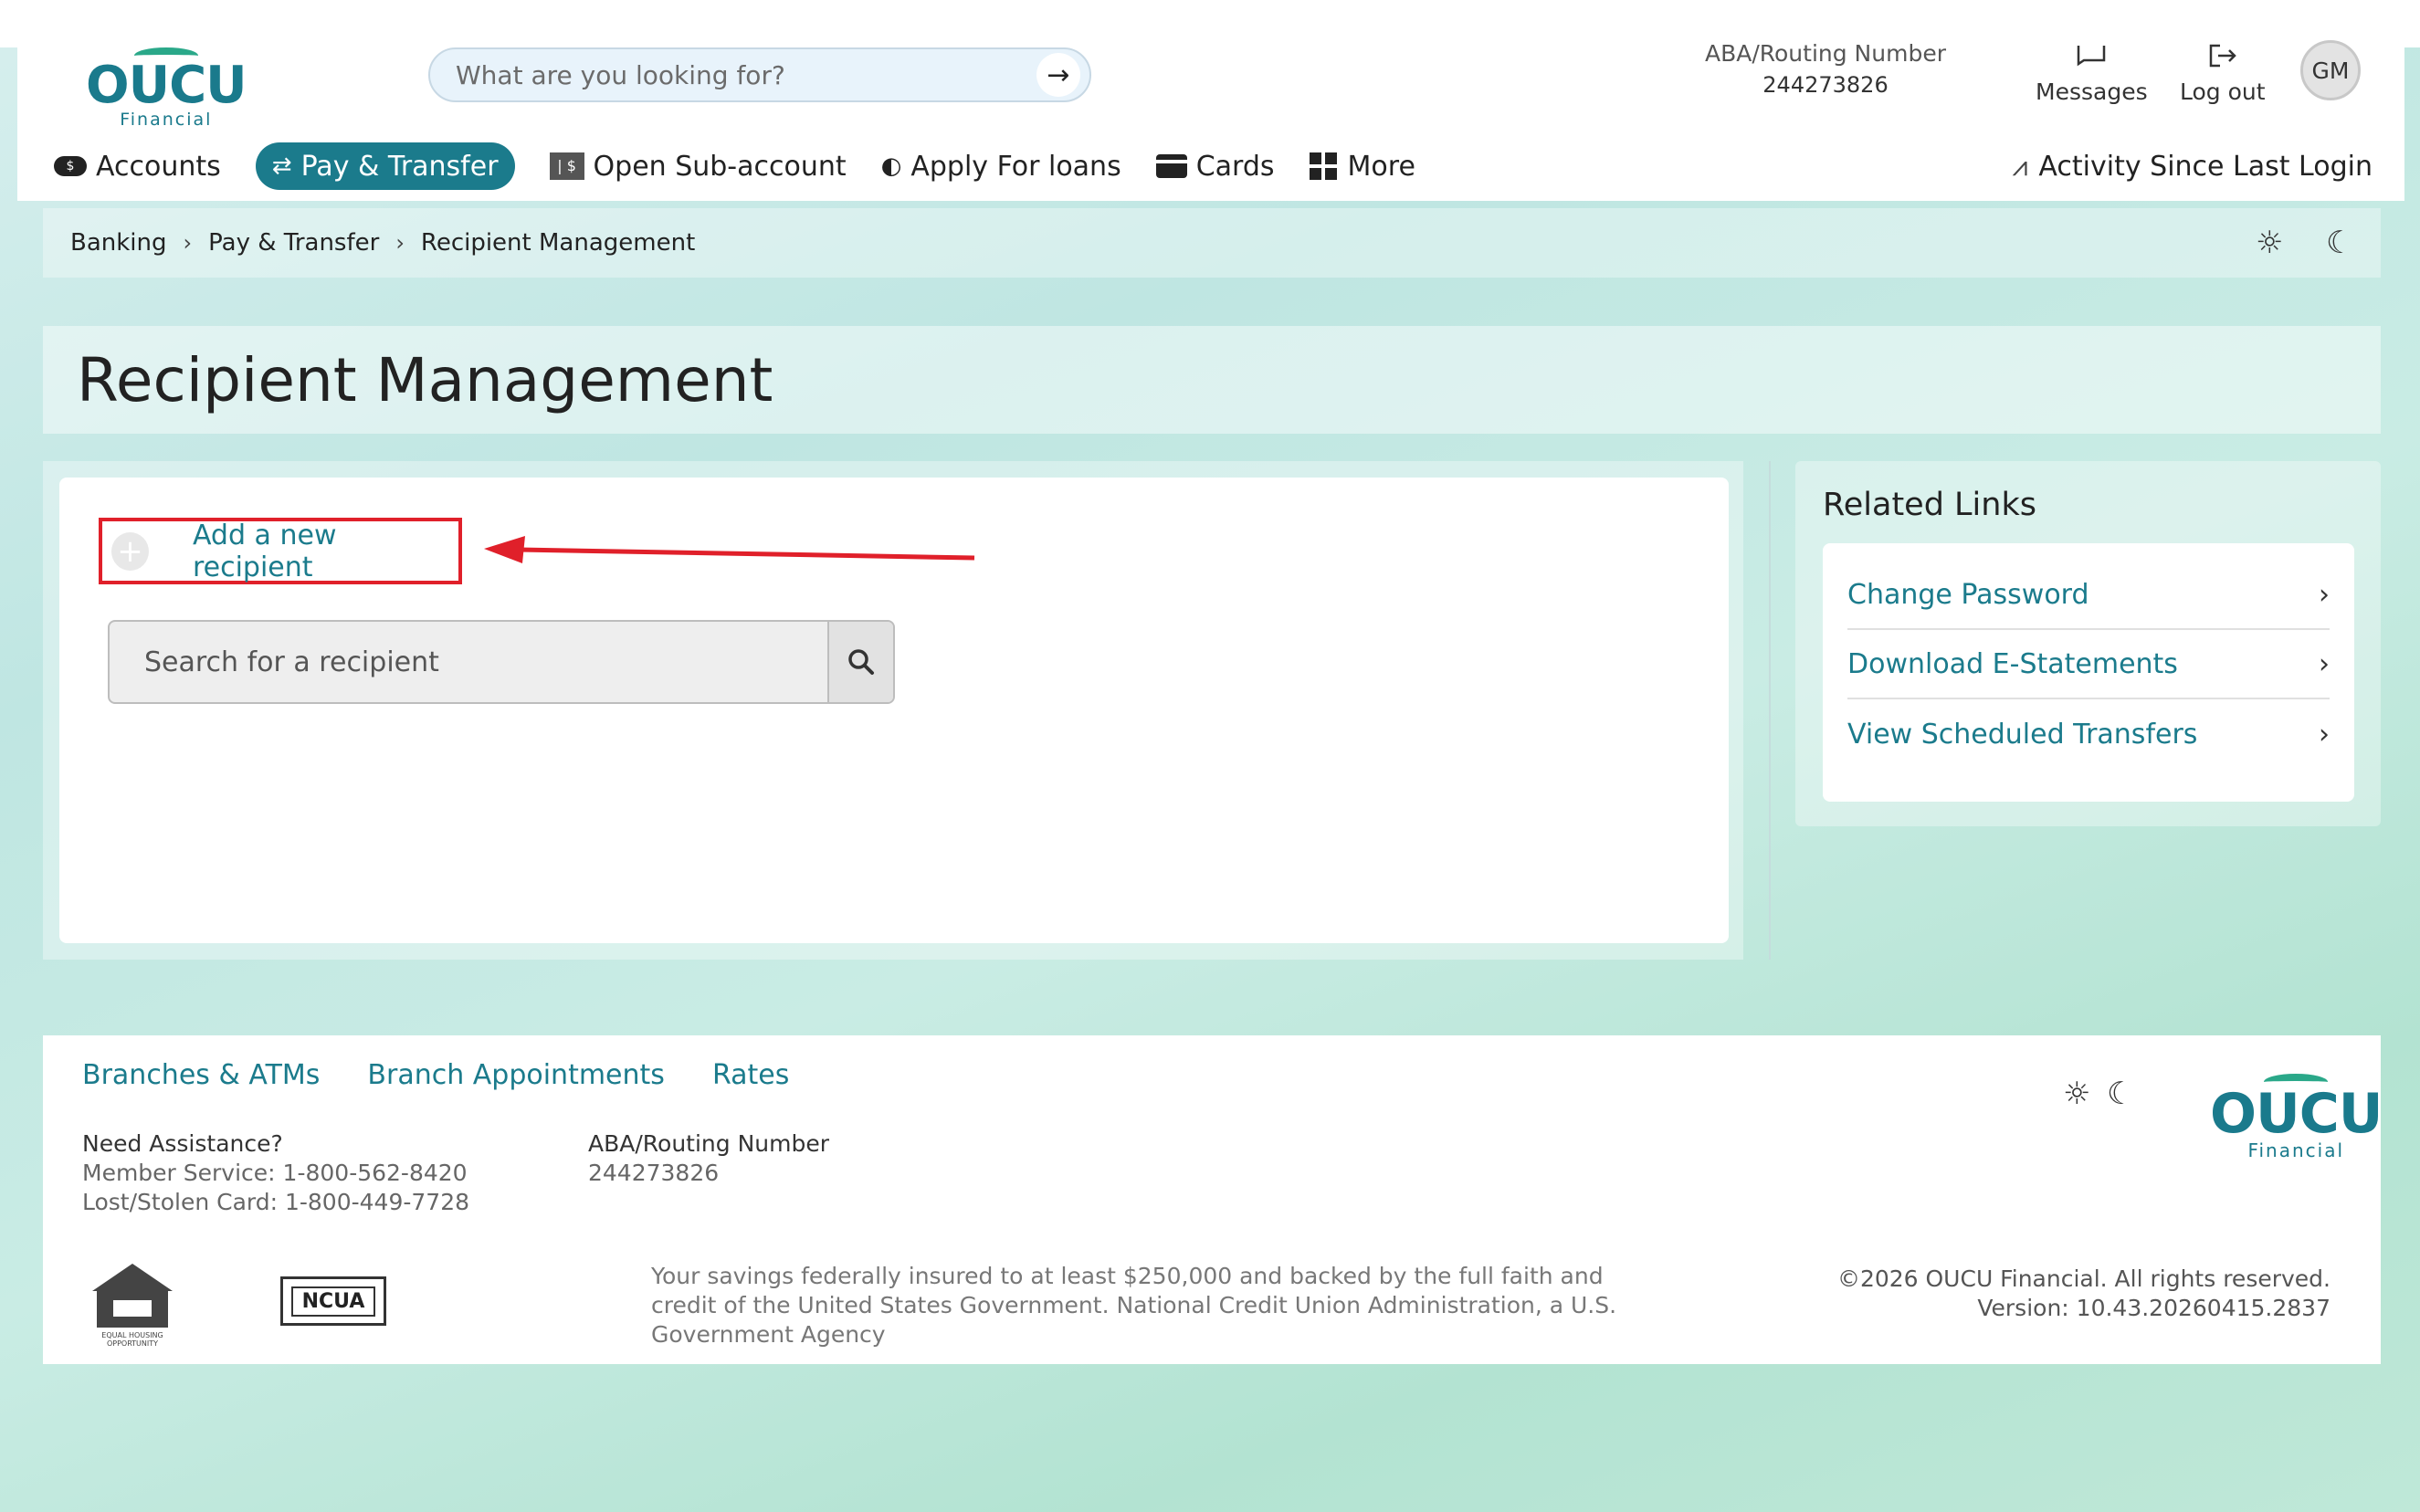  I want to click on nav-item-accounts: $ Accounts, so click(137, 166).